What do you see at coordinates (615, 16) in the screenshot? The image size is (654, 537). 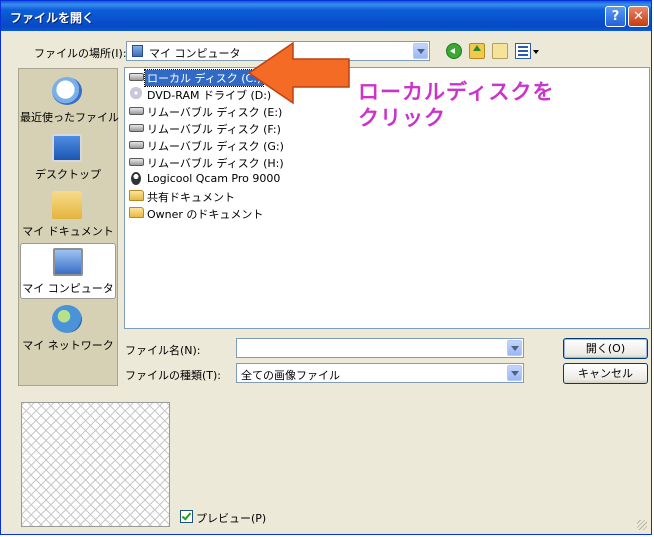 I see `help-button: ?` at bounding box center [615, 16].